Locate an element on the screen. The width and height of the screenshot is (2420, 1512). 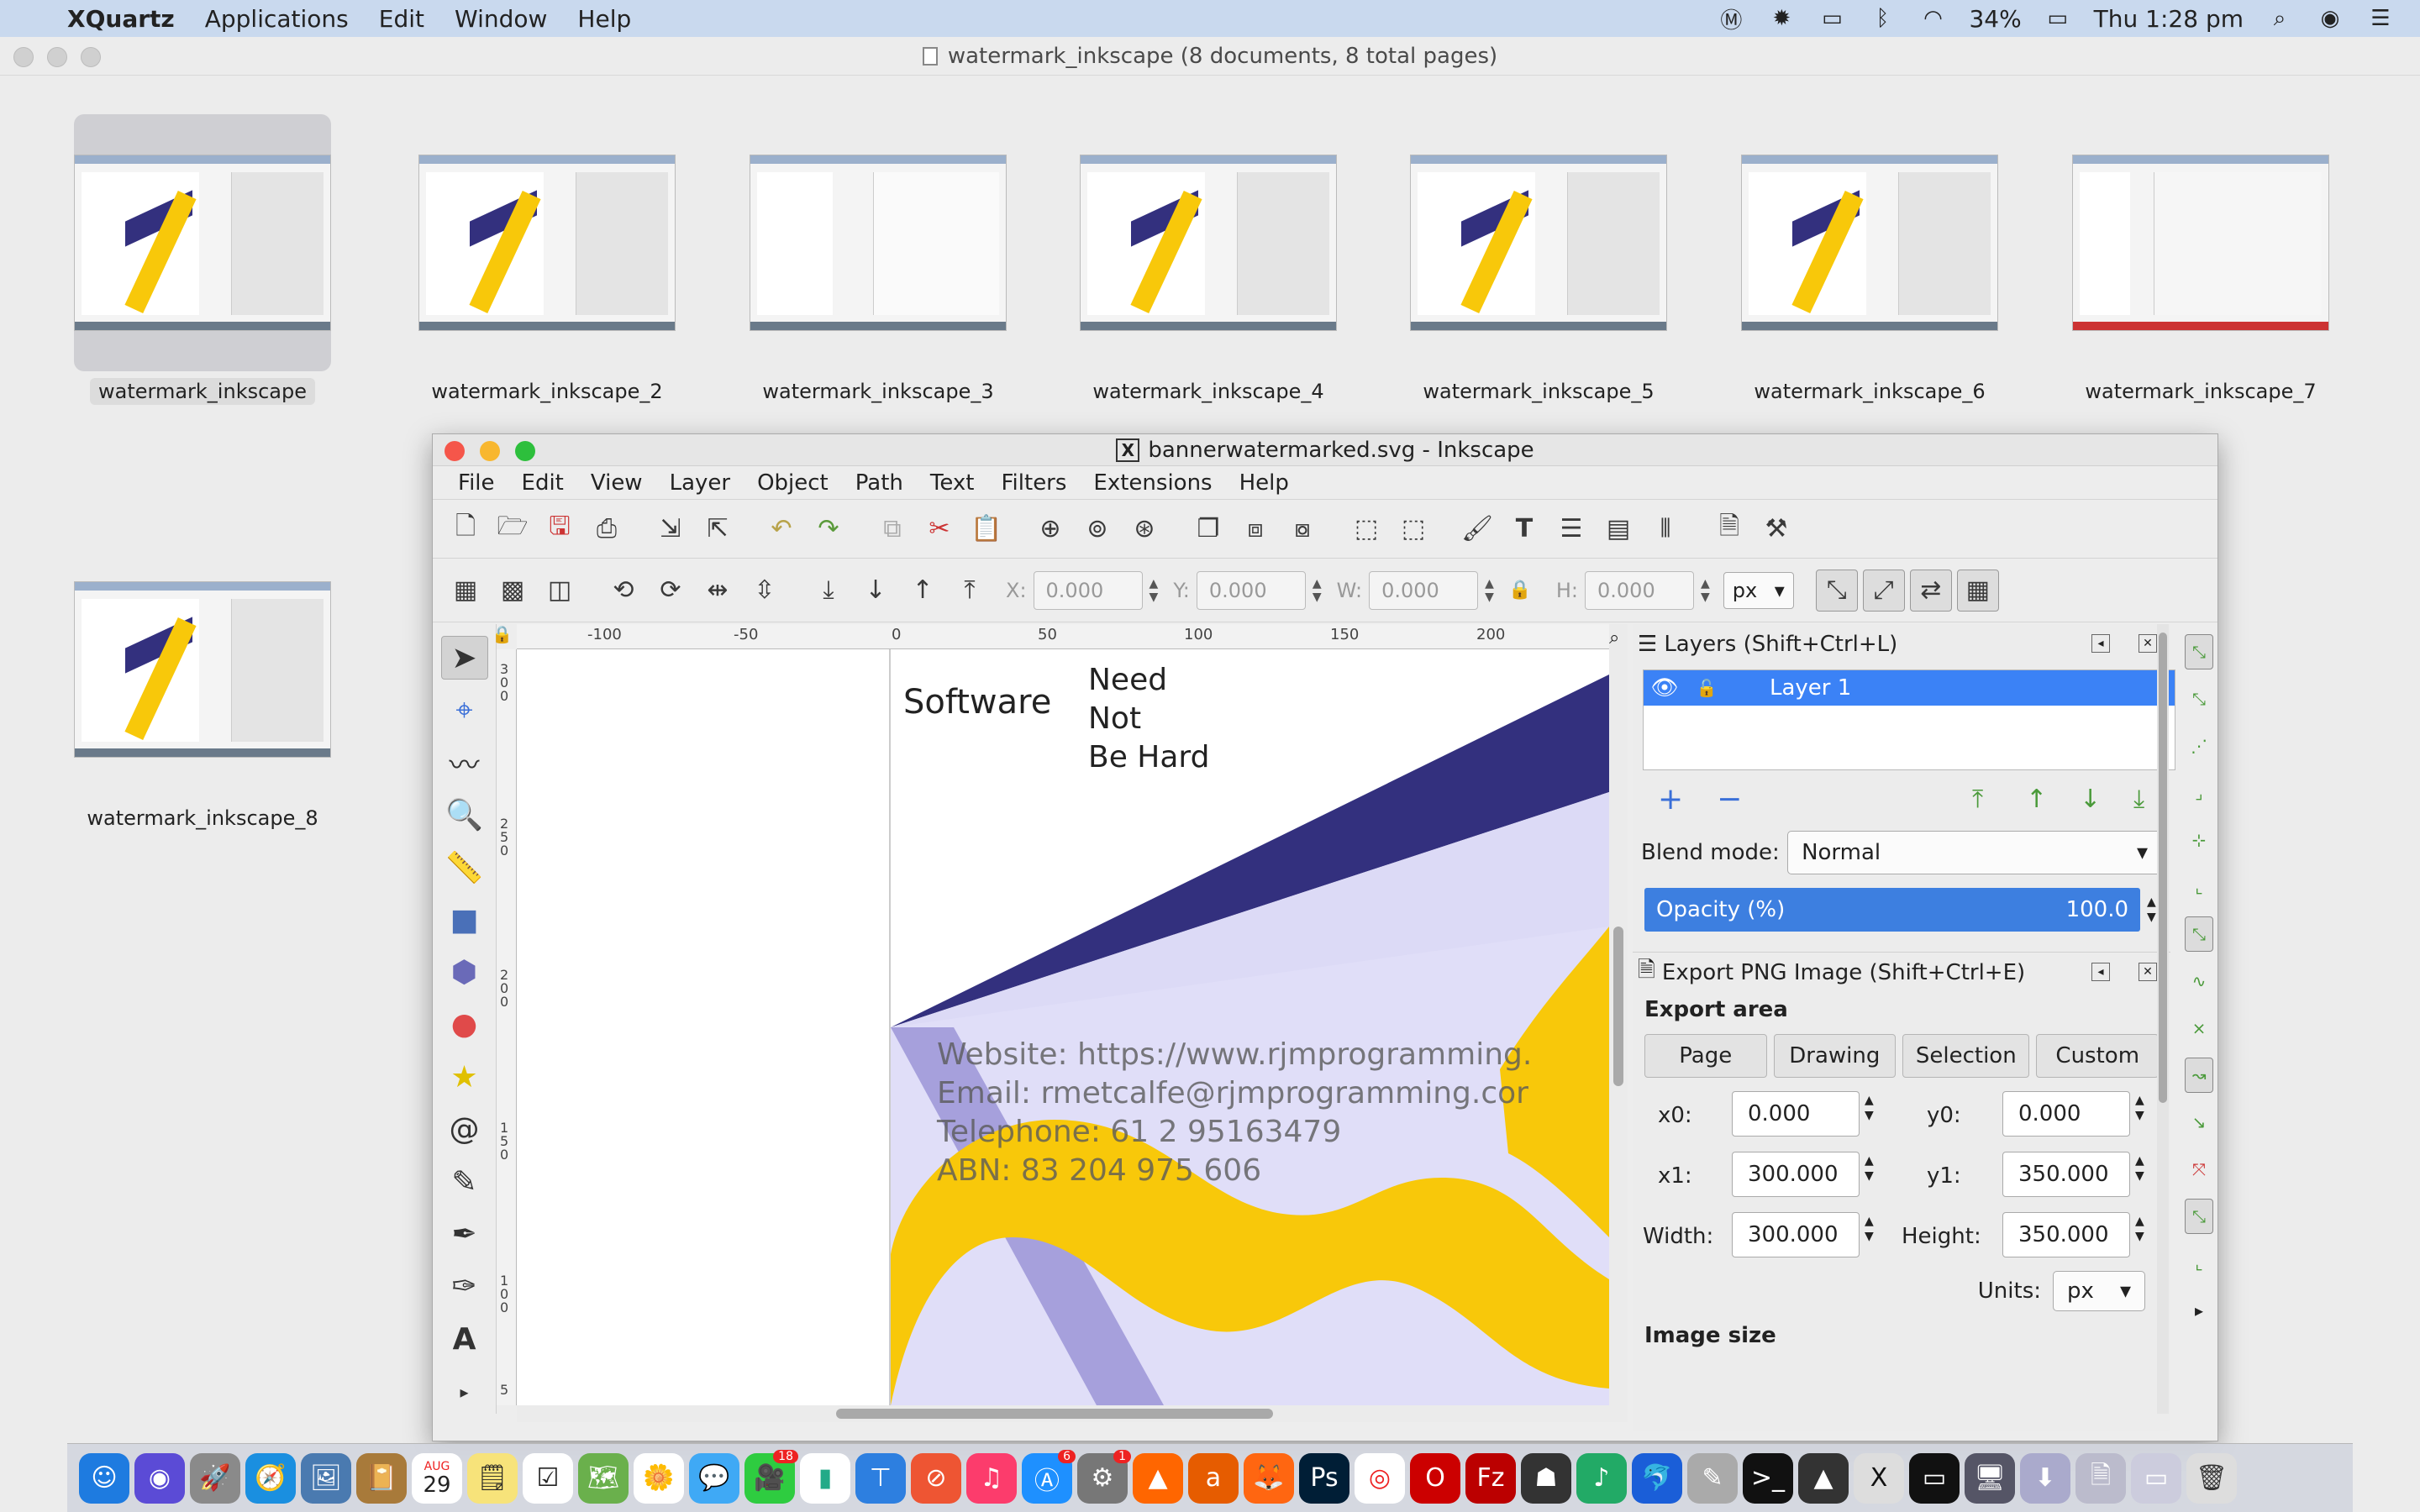
panel-iconify-icon: ◂ is located at coordinates (2100, 643).